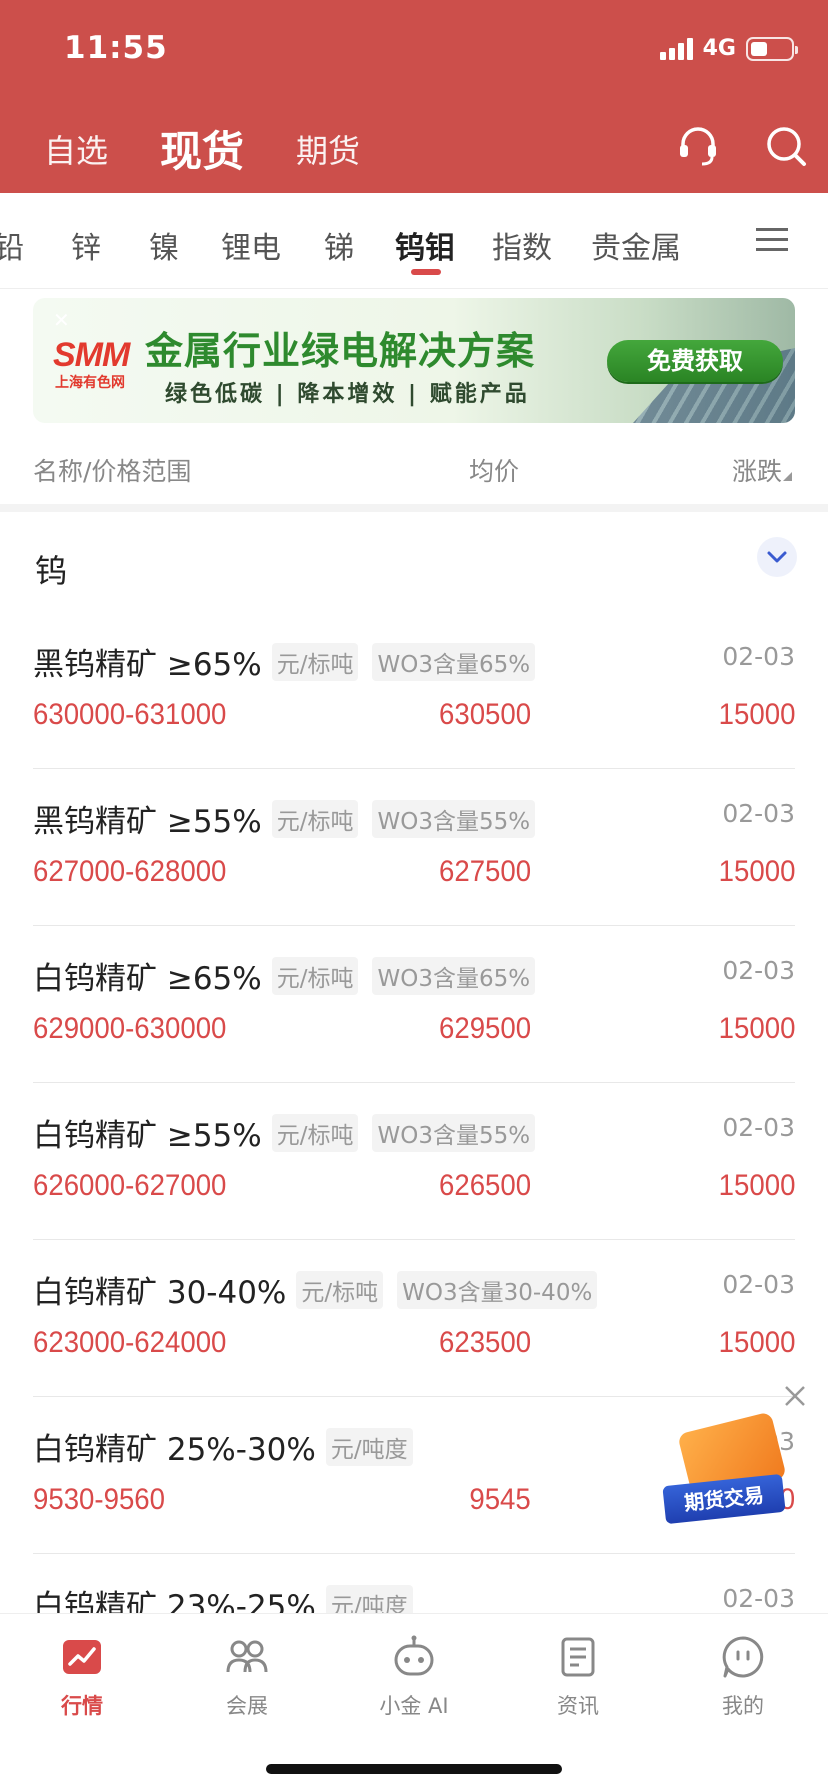 Image resolution: width=828 pixels, height=1792 pixels. Describe the element at coordinates (130, 1185) in the screenshot. I see `price-range: 626000-627000` at that location.